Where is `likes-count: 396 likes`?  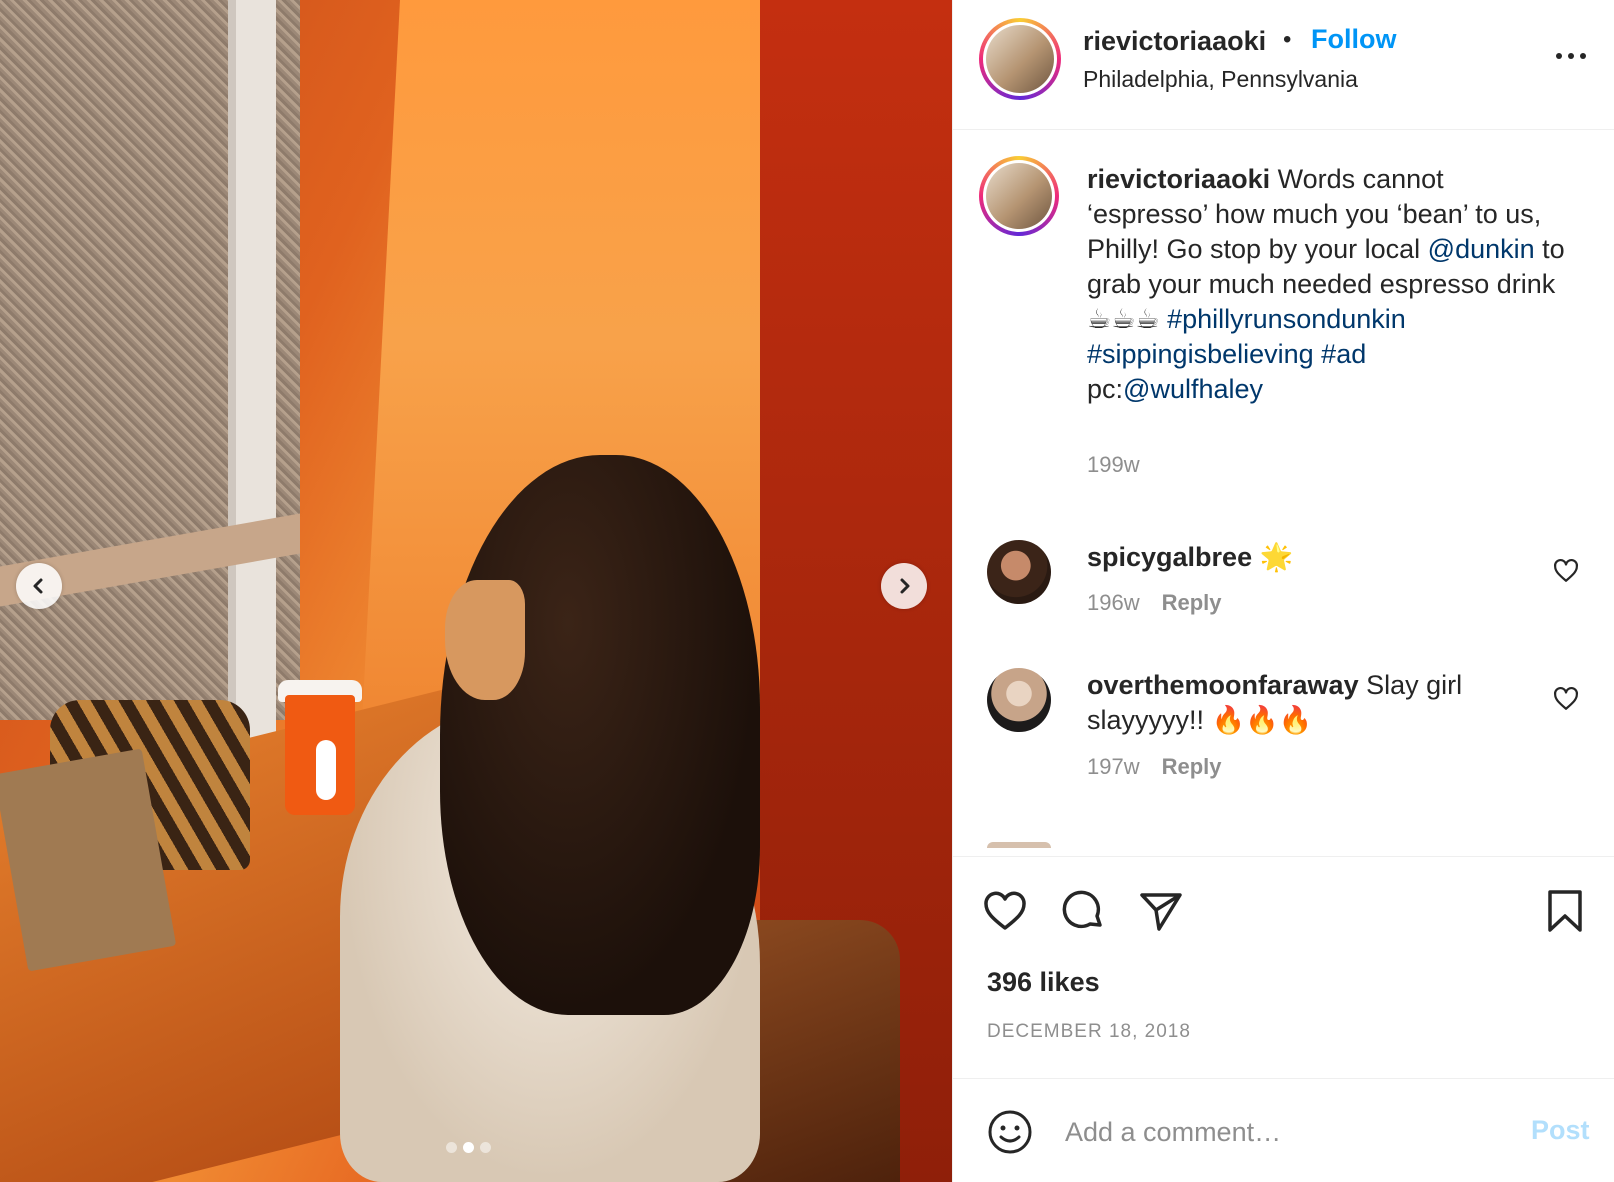 likes-count: 396 likes is located at coordinates (1043, 982).